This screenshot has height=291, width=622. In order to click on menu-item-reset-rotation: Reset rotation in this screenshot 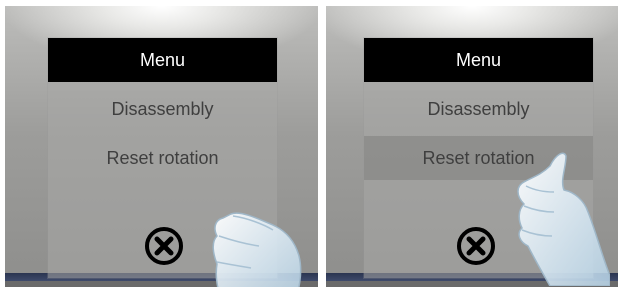, I will do `click(162, 158)`.